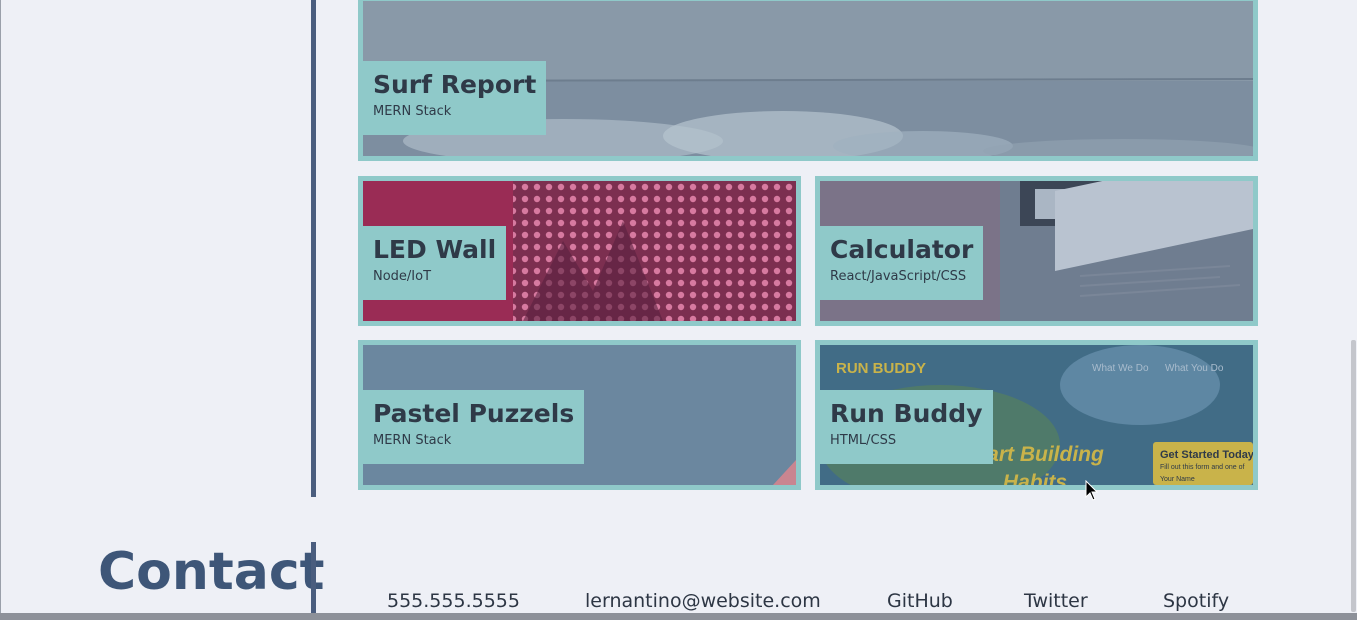  I want to click on phone-link: 555.555.5555, so click(453, 601).